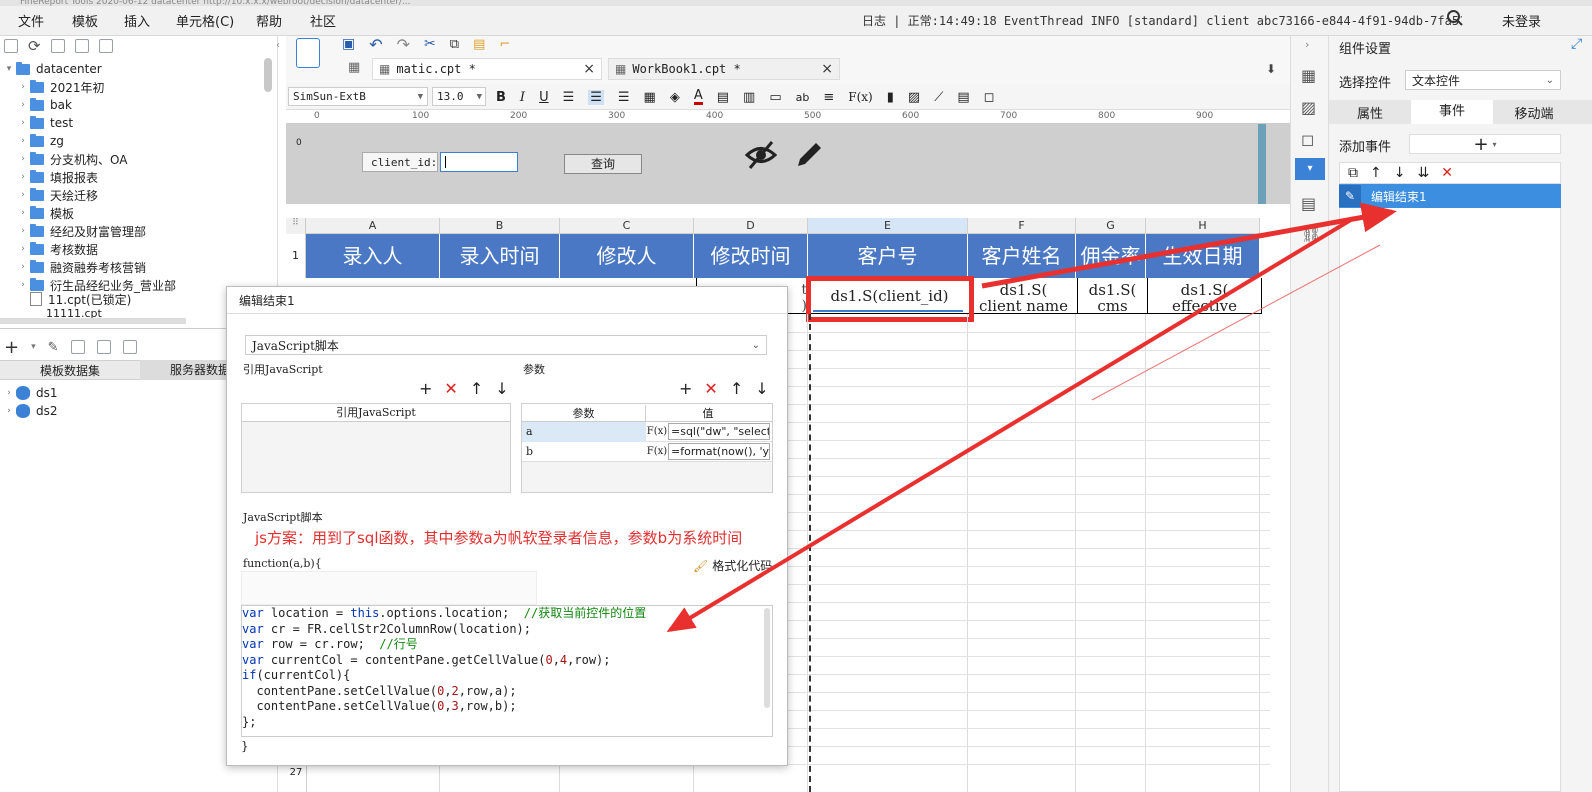 This screenshot has width=1592, height=792. I want to click on dropdown-arrow-icon: ▾, so click(33, 347).